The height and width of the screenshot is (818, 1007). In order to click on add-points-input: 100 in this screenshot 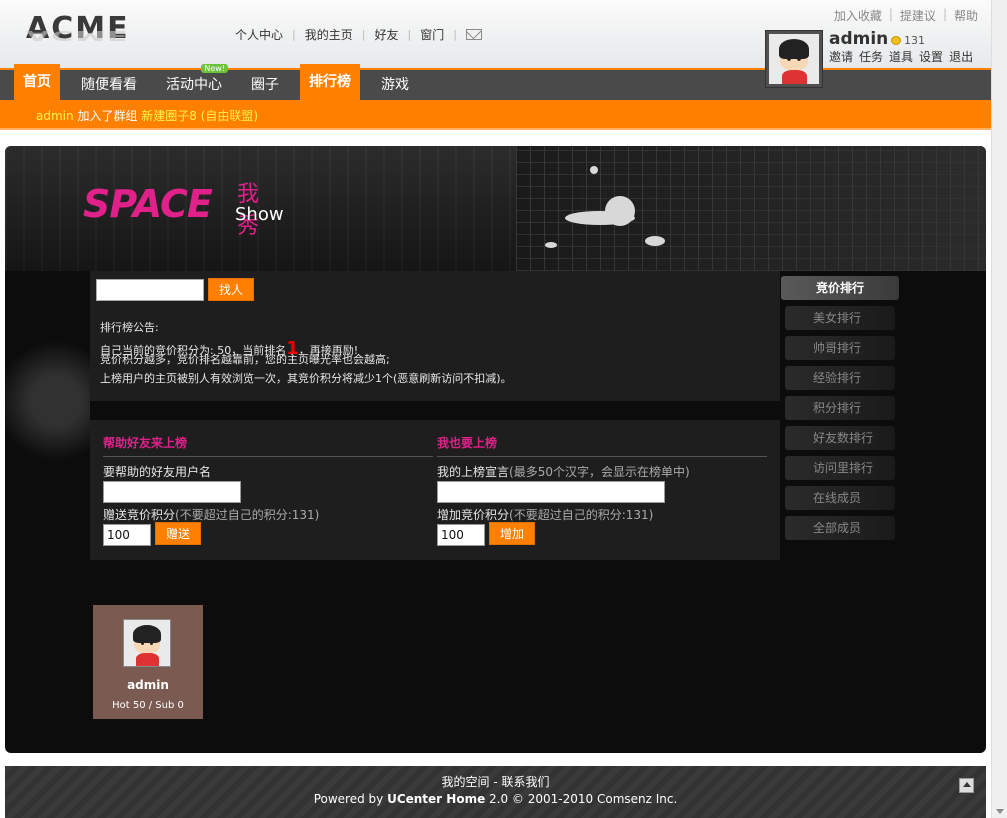, I will do `click(461, 535)`.